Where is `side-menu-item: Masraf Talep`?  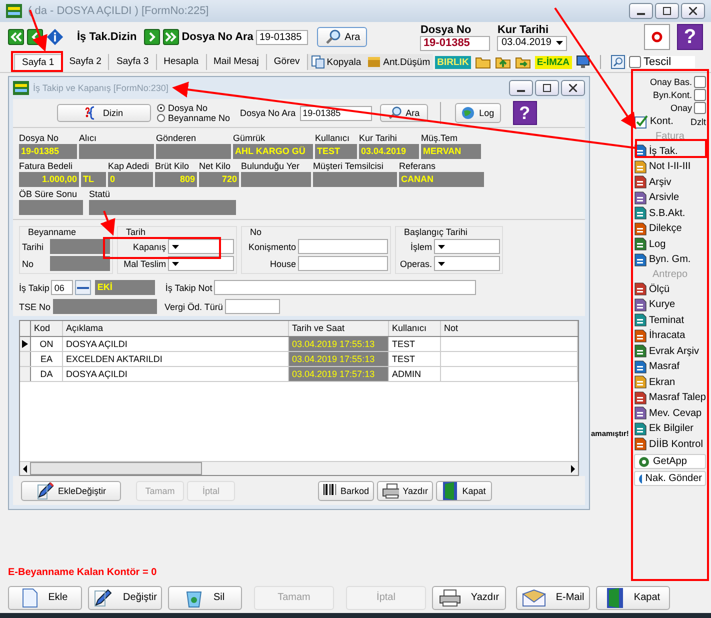
side-menu-item: Masraf Talep is located at coordinates (670, 398).